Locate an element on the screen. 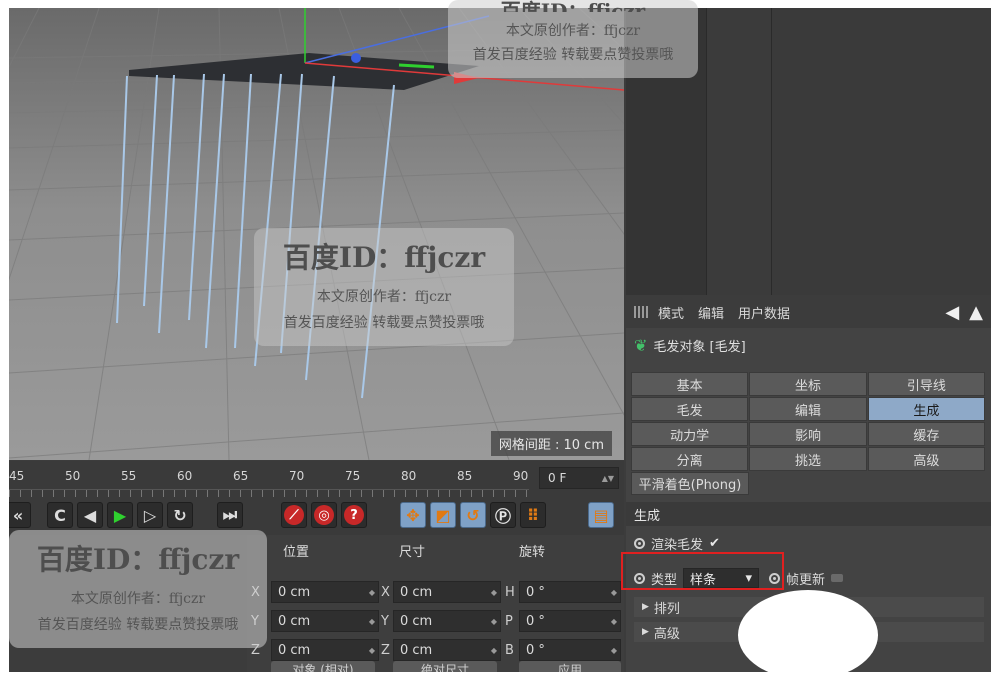 Image resolution: width=1000 pixels, height=680 pixels. size-z-field: 0 cm ◆ is located at coordinates (447, 650).